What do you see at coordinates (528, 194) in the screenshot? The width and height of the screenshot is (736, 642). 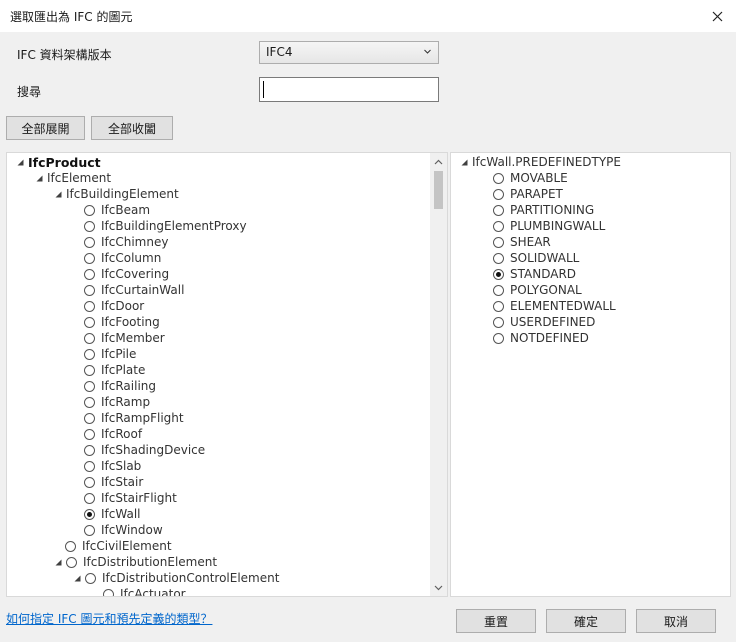 I see `predefined-type-option: PARAPET` at bounding box center [528, 194].